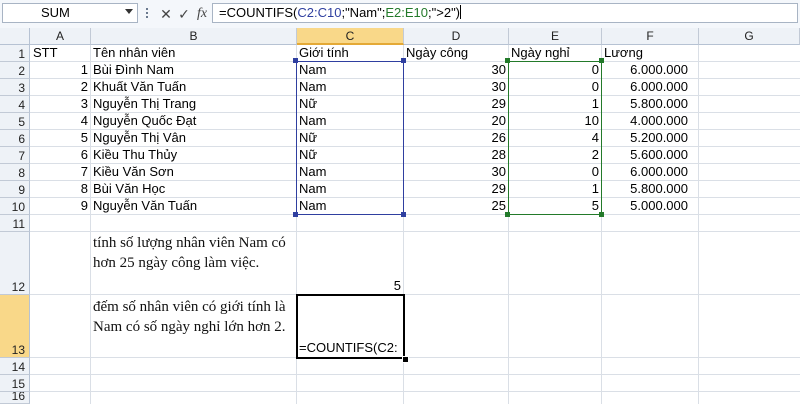 The image size is (800, 404). What do you see at coordinates (184, 14) in the screenshot?
I see `check-icon: ✓` at bounding box center [184, 14].